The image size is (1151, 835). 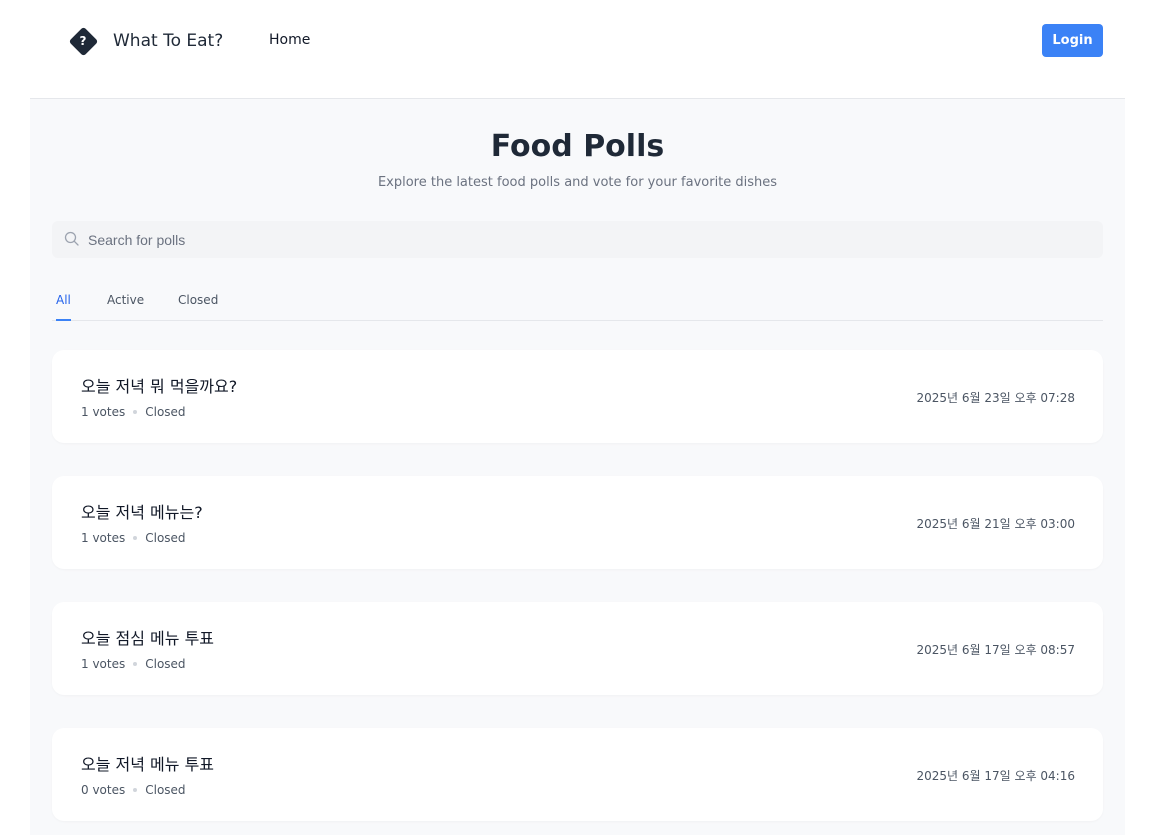 What do you see at coordinates (142, 512) in the screenshot?
I see `poll-title: 오늘 저녁 메뉴는?` at bounding box center [142, 512].